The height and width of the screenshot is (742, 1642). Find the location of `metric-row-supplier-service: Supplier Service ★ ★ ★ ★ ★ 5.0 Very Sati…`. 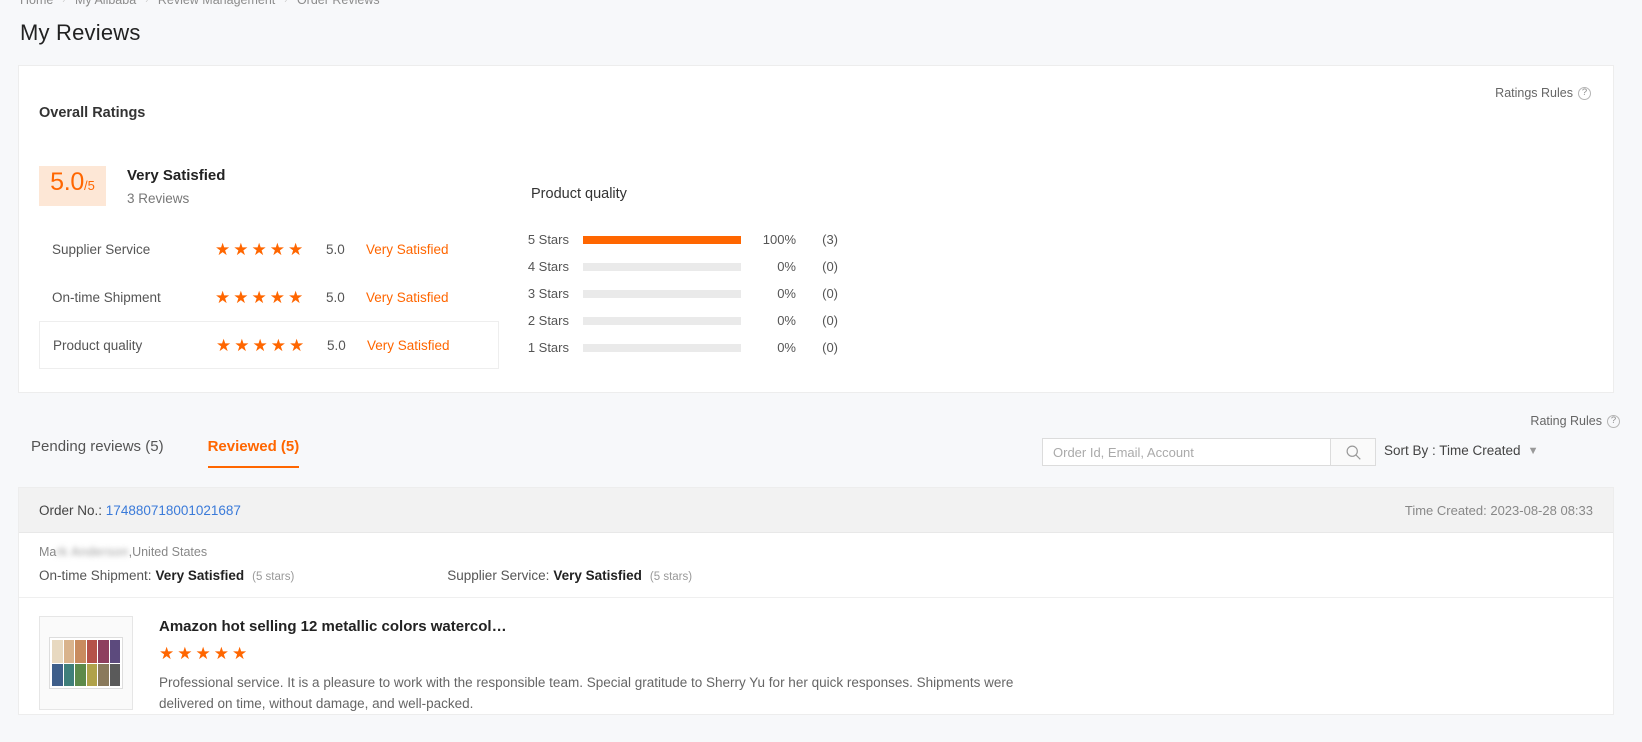

metric-row-supplier-service: Supplier Service ★ ★ ★ ★ ★ 5.0 Very Sati… is located at coordinates (269, 249).